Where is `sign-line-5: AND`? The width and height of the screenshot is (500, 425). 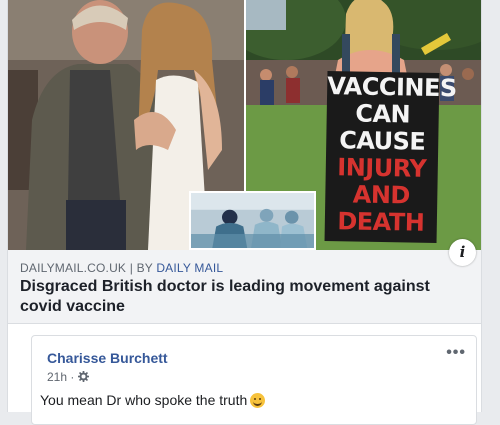
sign-line-5: AND is located at coordinates (381, 195).